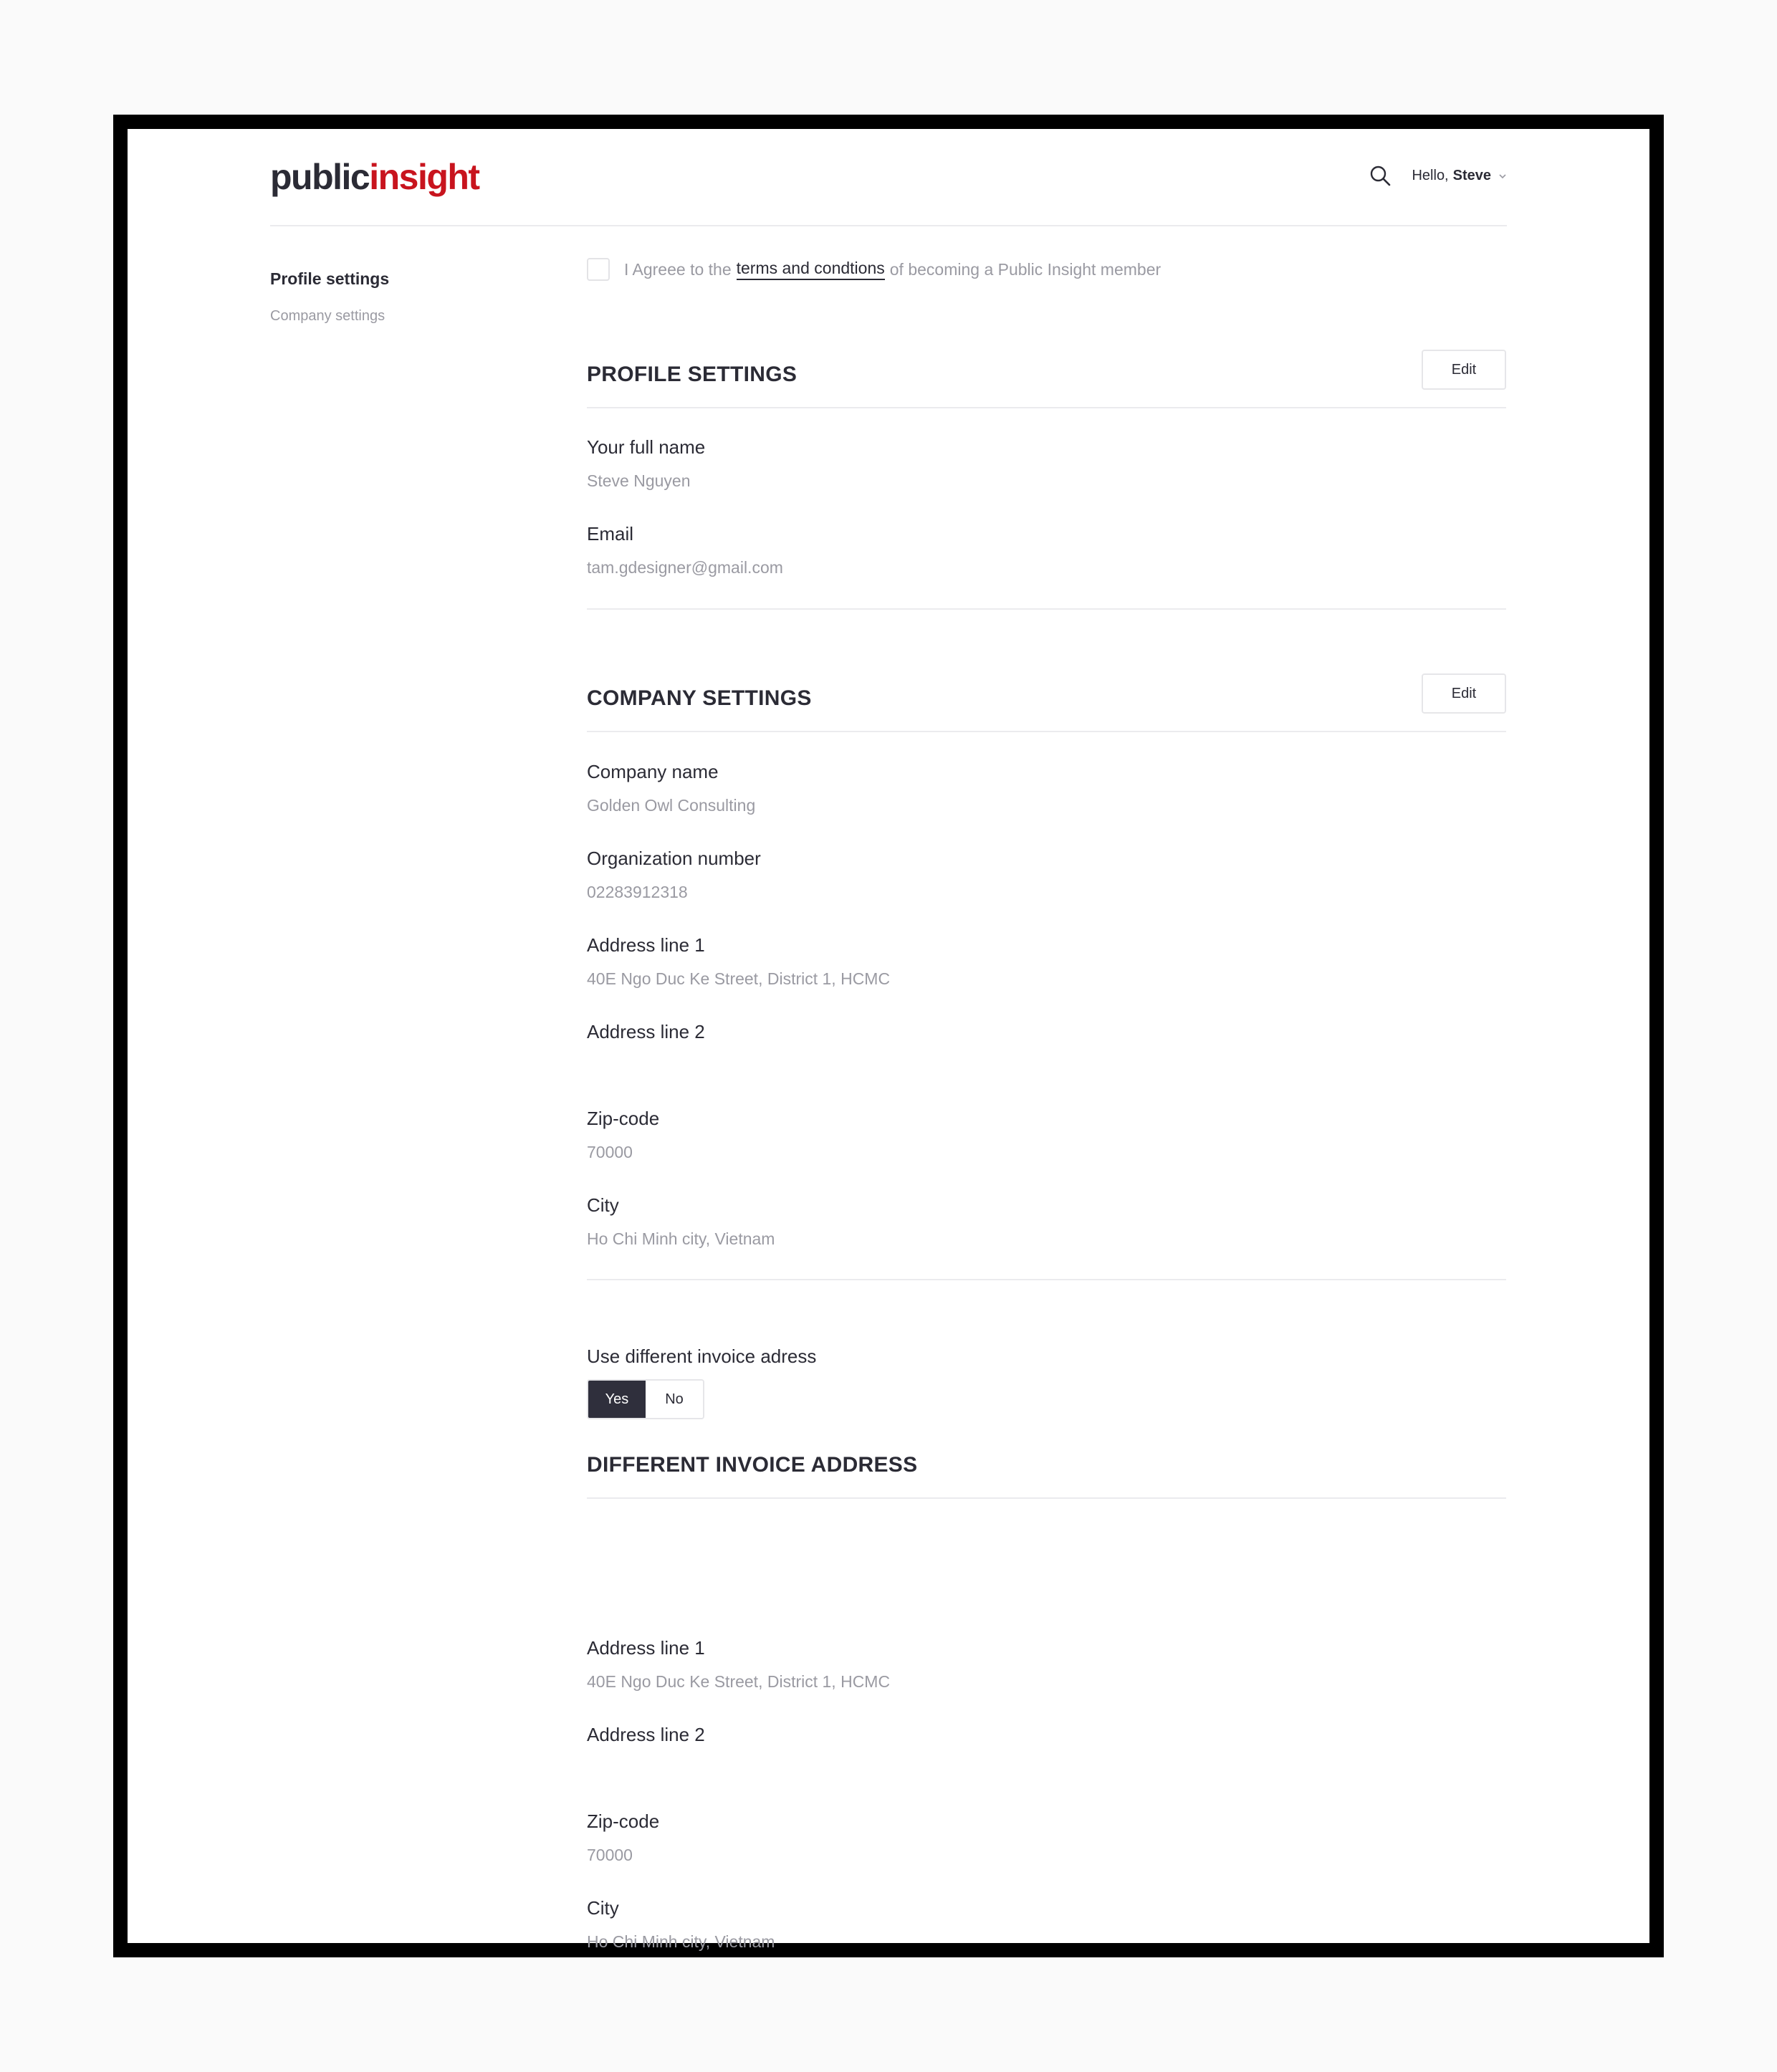 Image resolution: width=1777 pixels, height=2072 pixels. I want to click on field-invoice-zip-code: Zip-code 70000, so click(623, 1837).